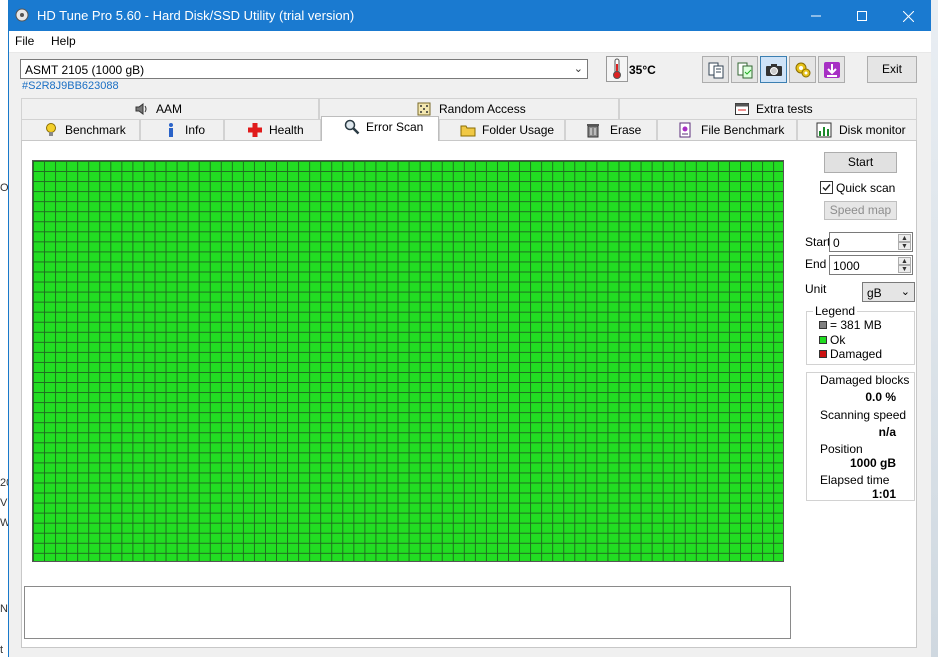 This screenshot has width=938, height=657. I want to click on tab-erase: Erase, so click(611, 129).